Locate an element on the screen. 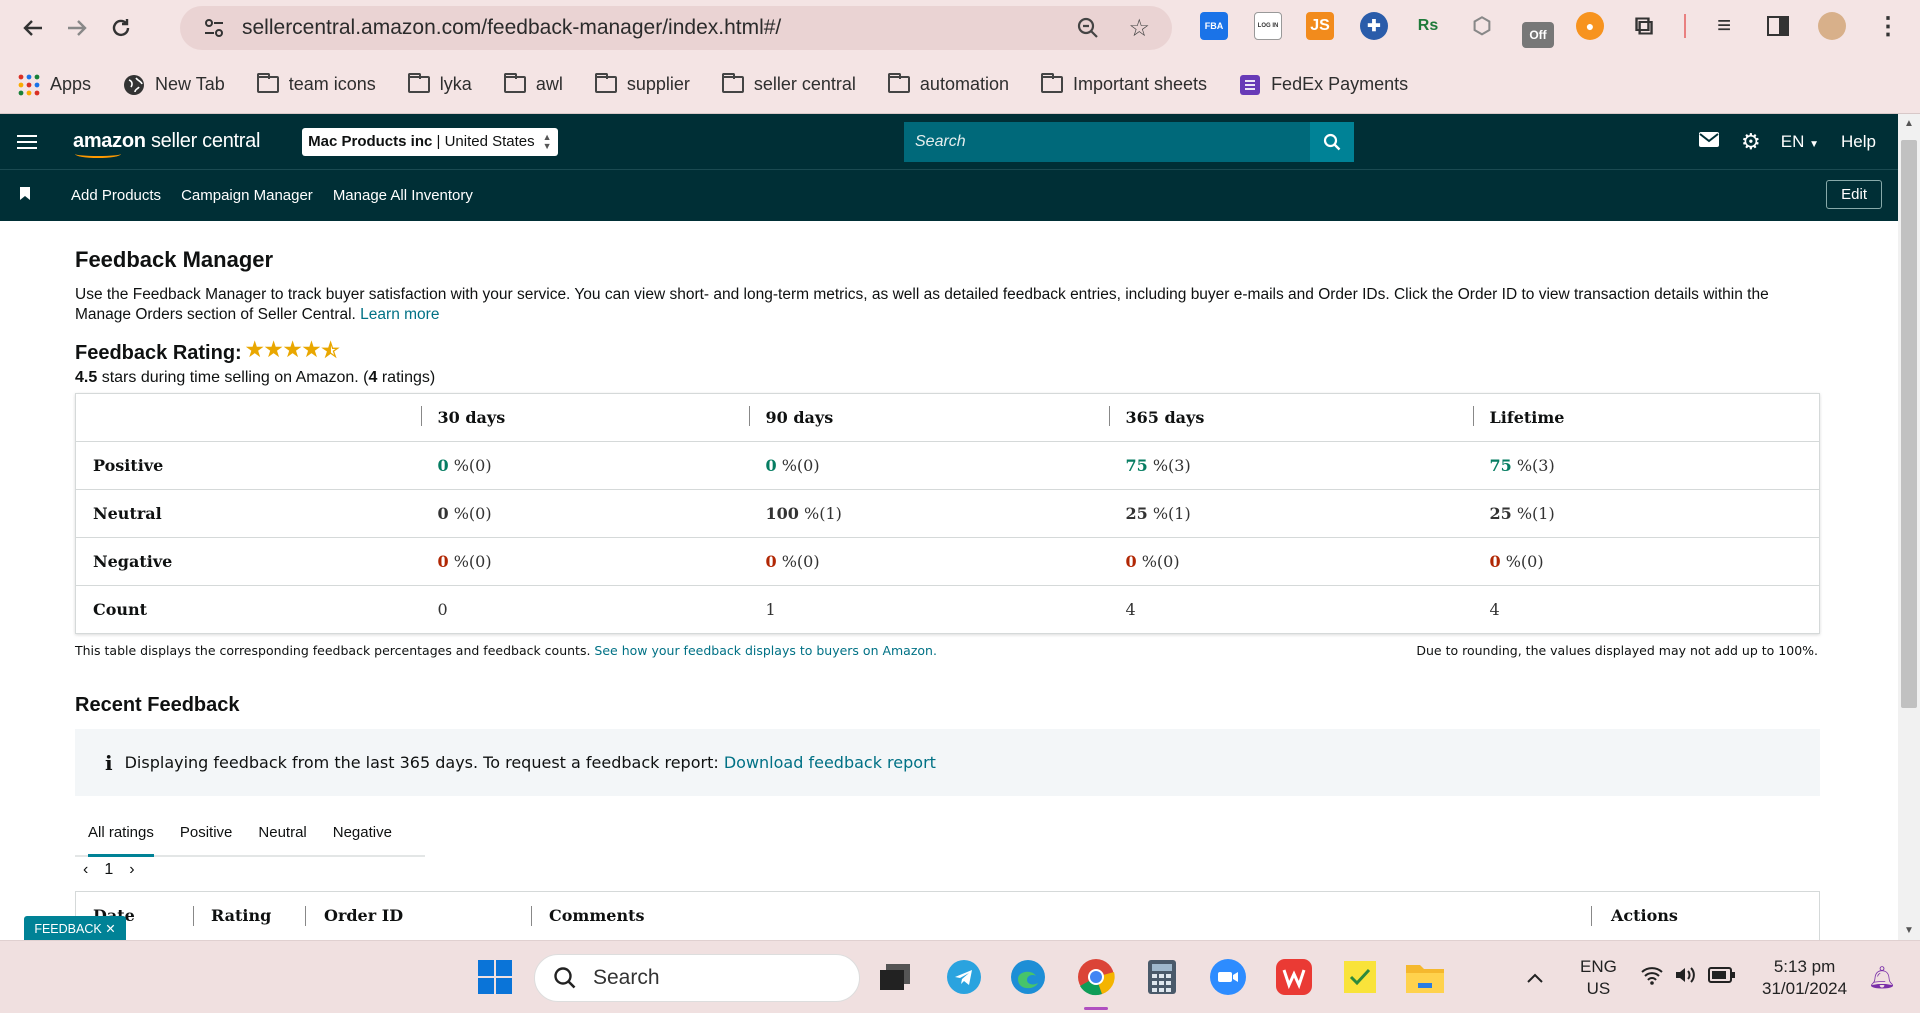 Image resolution: width=1920 pixels, height=1014 pixels. extension-cube-icon: ⬡ is located at coordinates (1482, 26).